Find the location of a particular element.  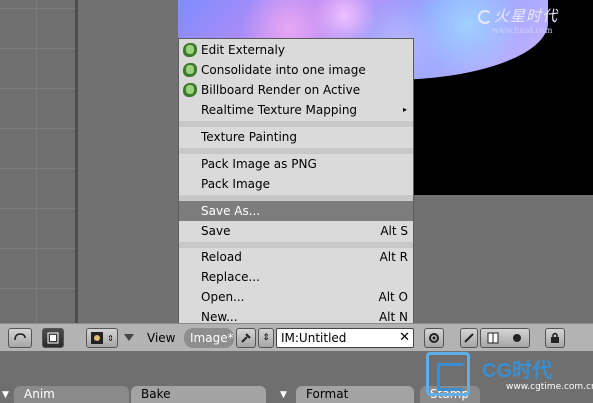

collapse-triangle-icon is located at coordinates (129, 338).